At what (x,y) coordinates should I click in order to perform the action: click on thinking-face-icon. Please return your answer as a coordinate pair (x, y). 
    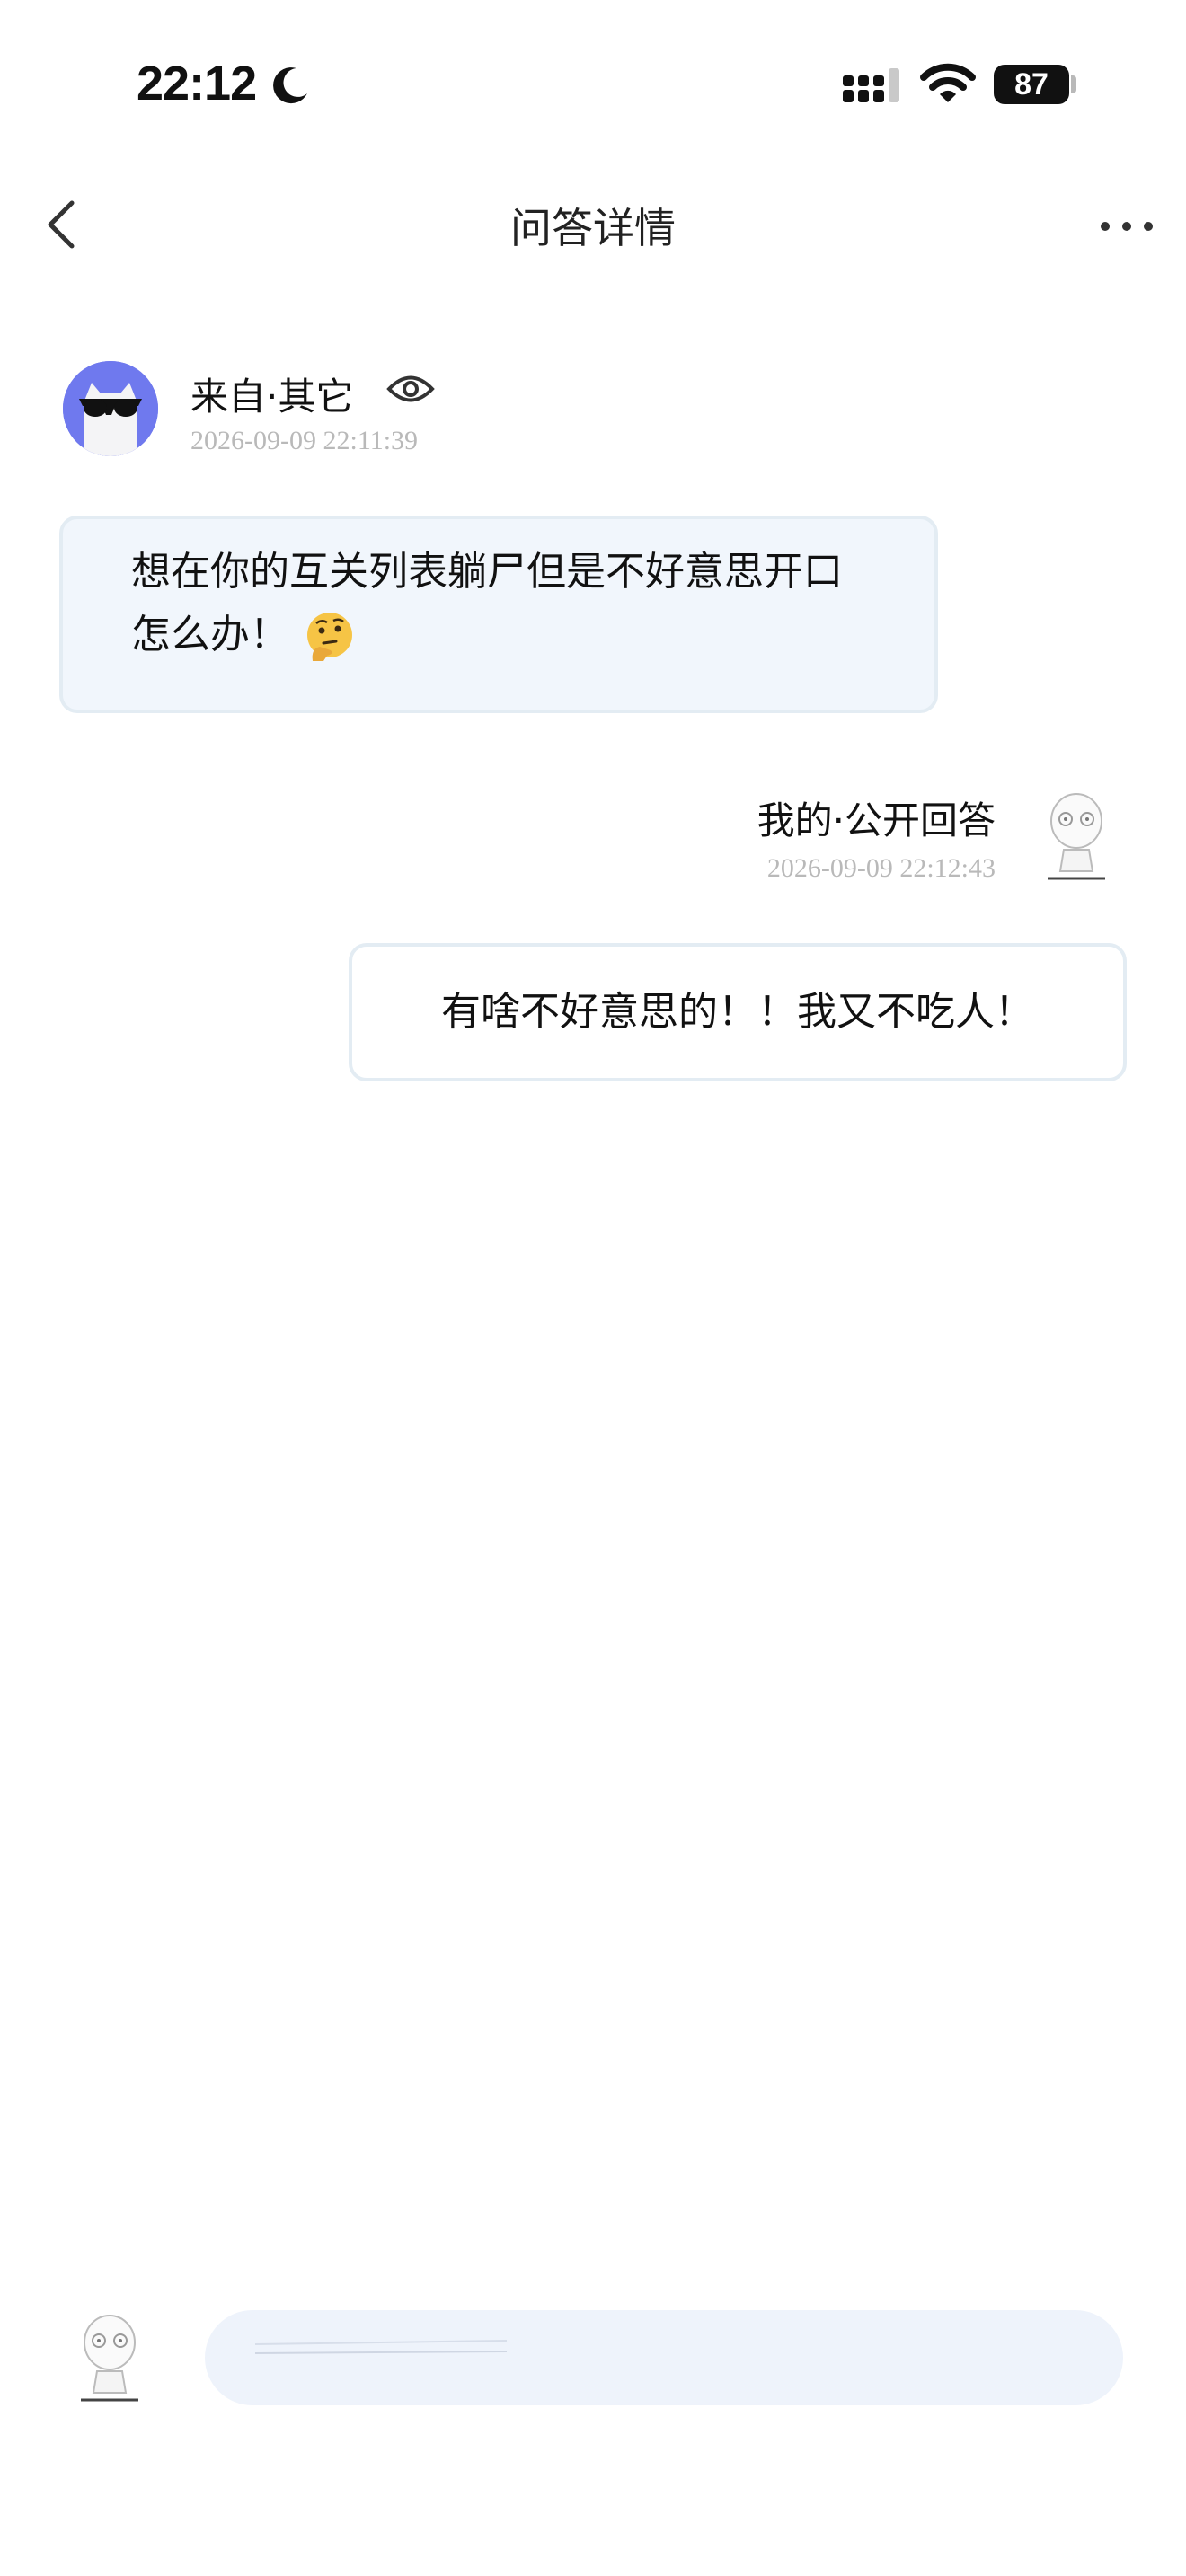
    Looking at the image, I should click on (329, 637).